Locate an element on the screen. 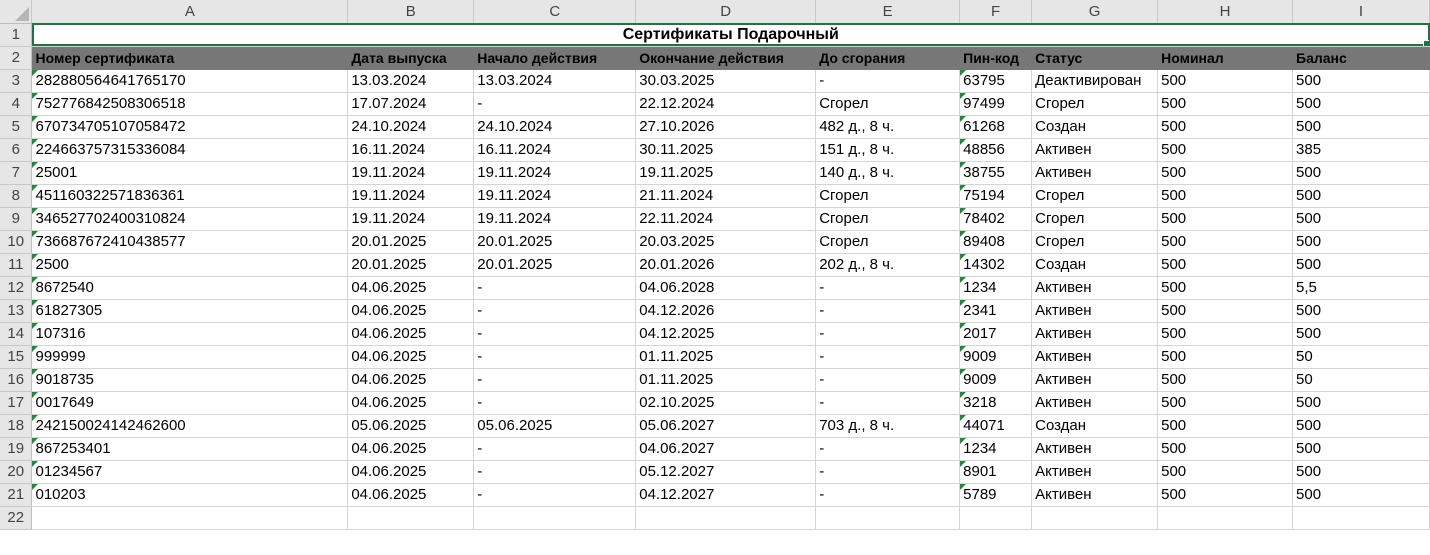  cell-end-date: 20.01.2026 is located at coordinates (726, 265).